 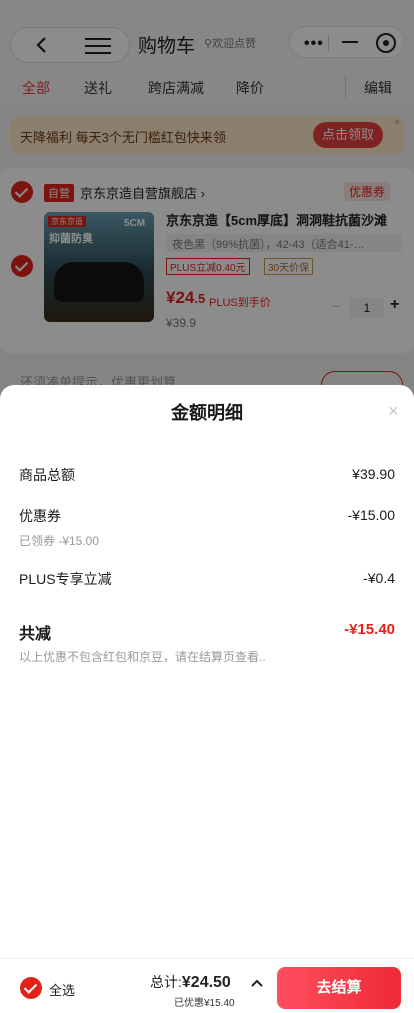 What do you see at coordinates (47, 475) in the screenshot?
I see `goods-total-label: 商品总额` at bounding box center [47, 475].